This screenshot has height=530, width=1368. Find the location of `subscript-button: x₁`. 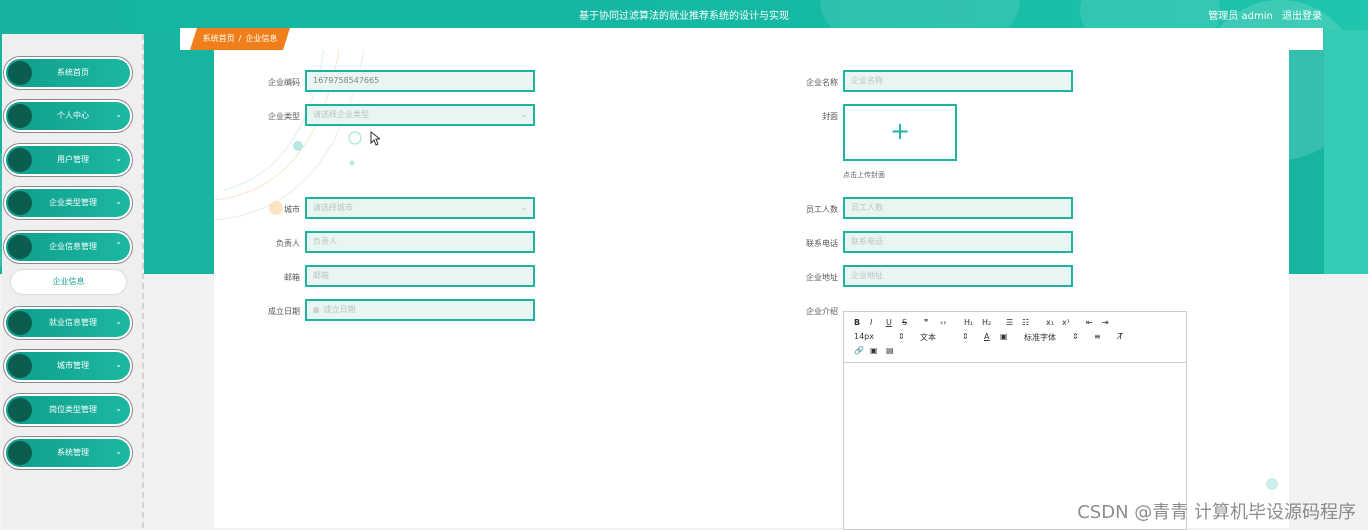

subscript-button: x₁ is located at coordinates (1050, 322).